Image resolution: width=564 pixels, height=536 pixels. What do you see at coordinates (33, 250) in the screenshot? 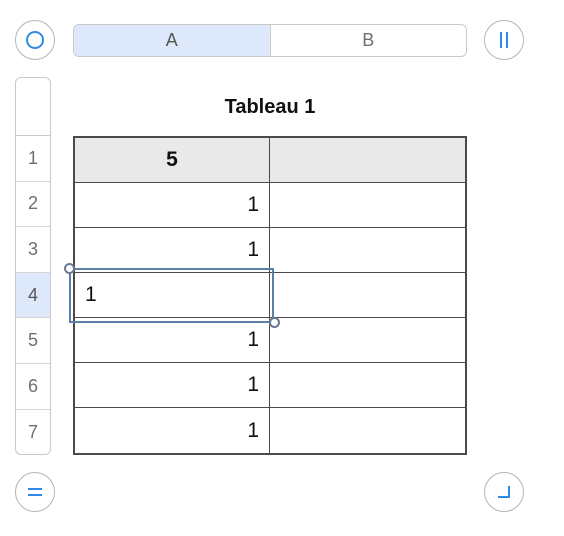
I see `row-header-3: 3` at bounding box center [33, 250].